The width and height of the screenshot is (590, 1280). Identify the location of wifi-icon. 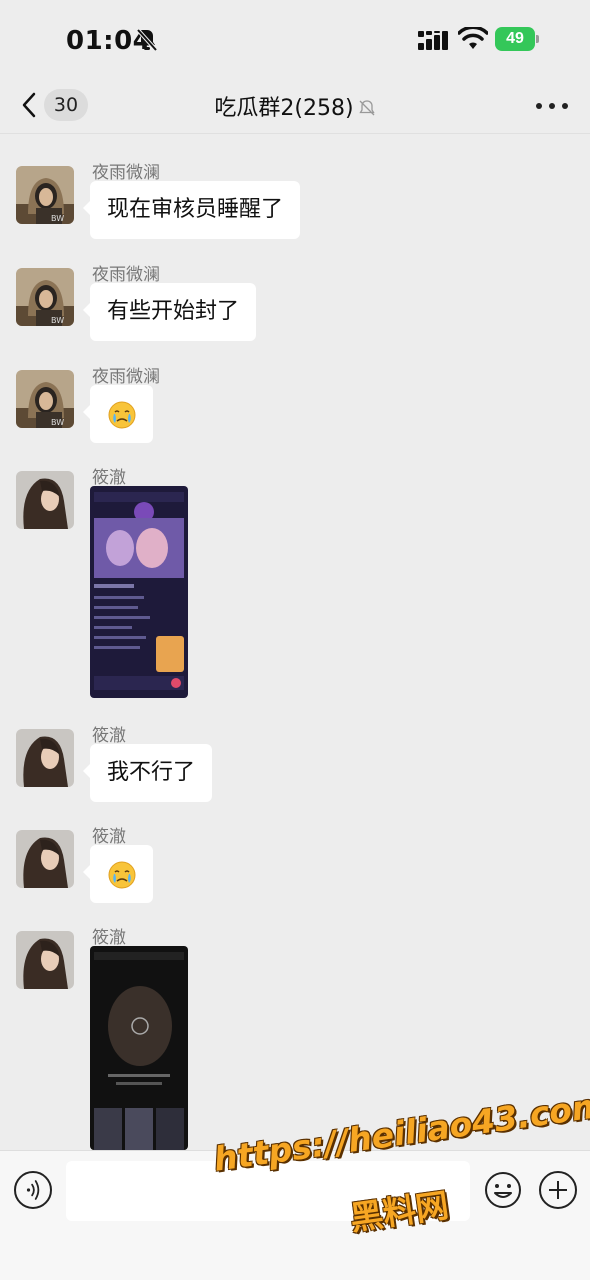
(473, 38).